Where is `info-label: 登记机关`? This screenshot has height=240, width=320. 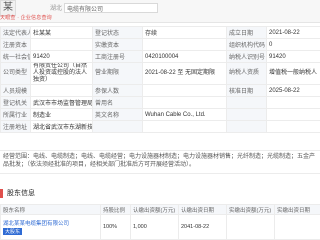 info-label: 登记机关 is located at coordinates (15, 102).